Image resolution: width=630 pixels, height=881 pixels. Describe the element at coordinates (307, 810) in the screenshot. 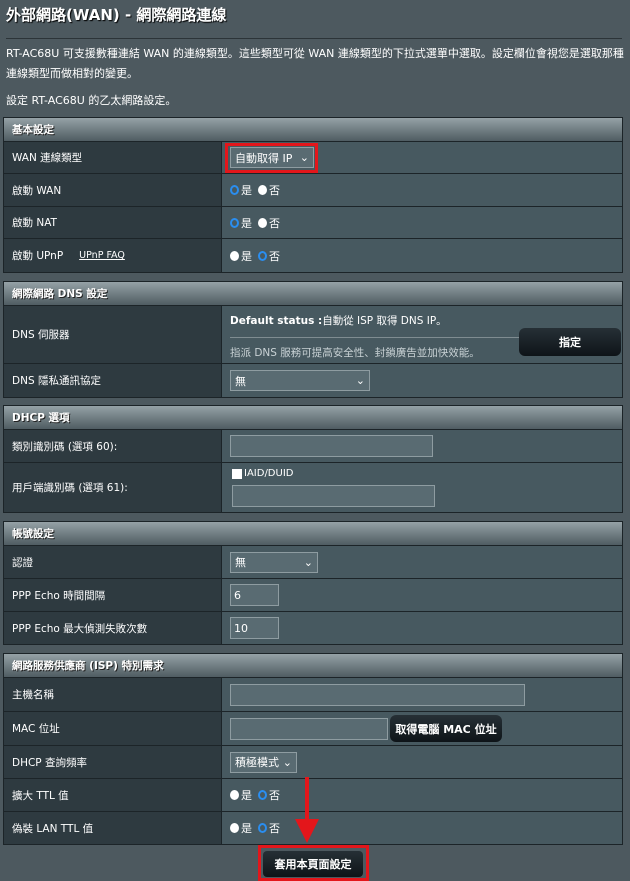

I see `red-arrow-annotation` at that location.